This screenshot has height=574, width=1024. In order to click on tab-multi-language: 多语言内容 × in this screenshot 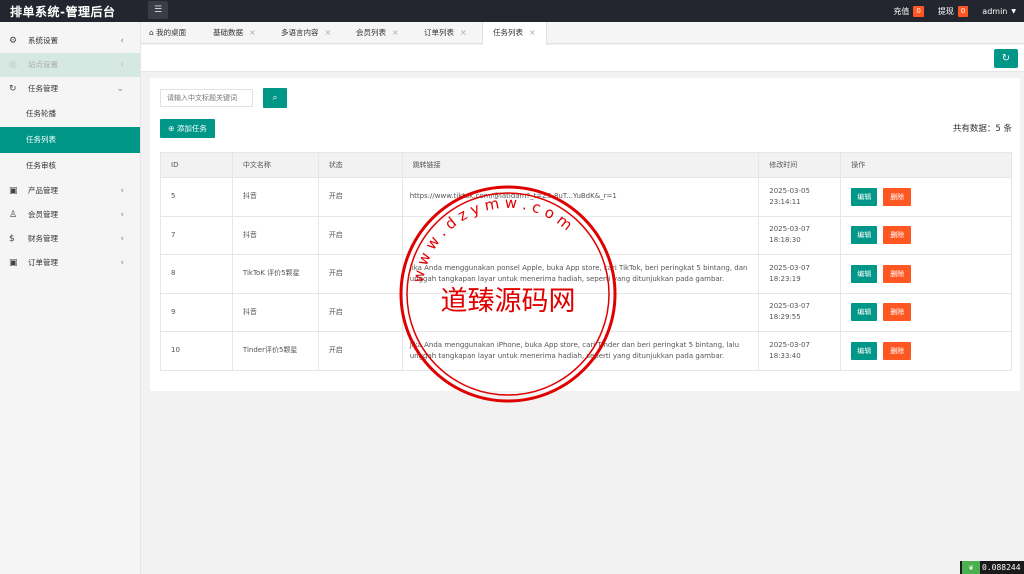, I will do `click(306, 33)`.